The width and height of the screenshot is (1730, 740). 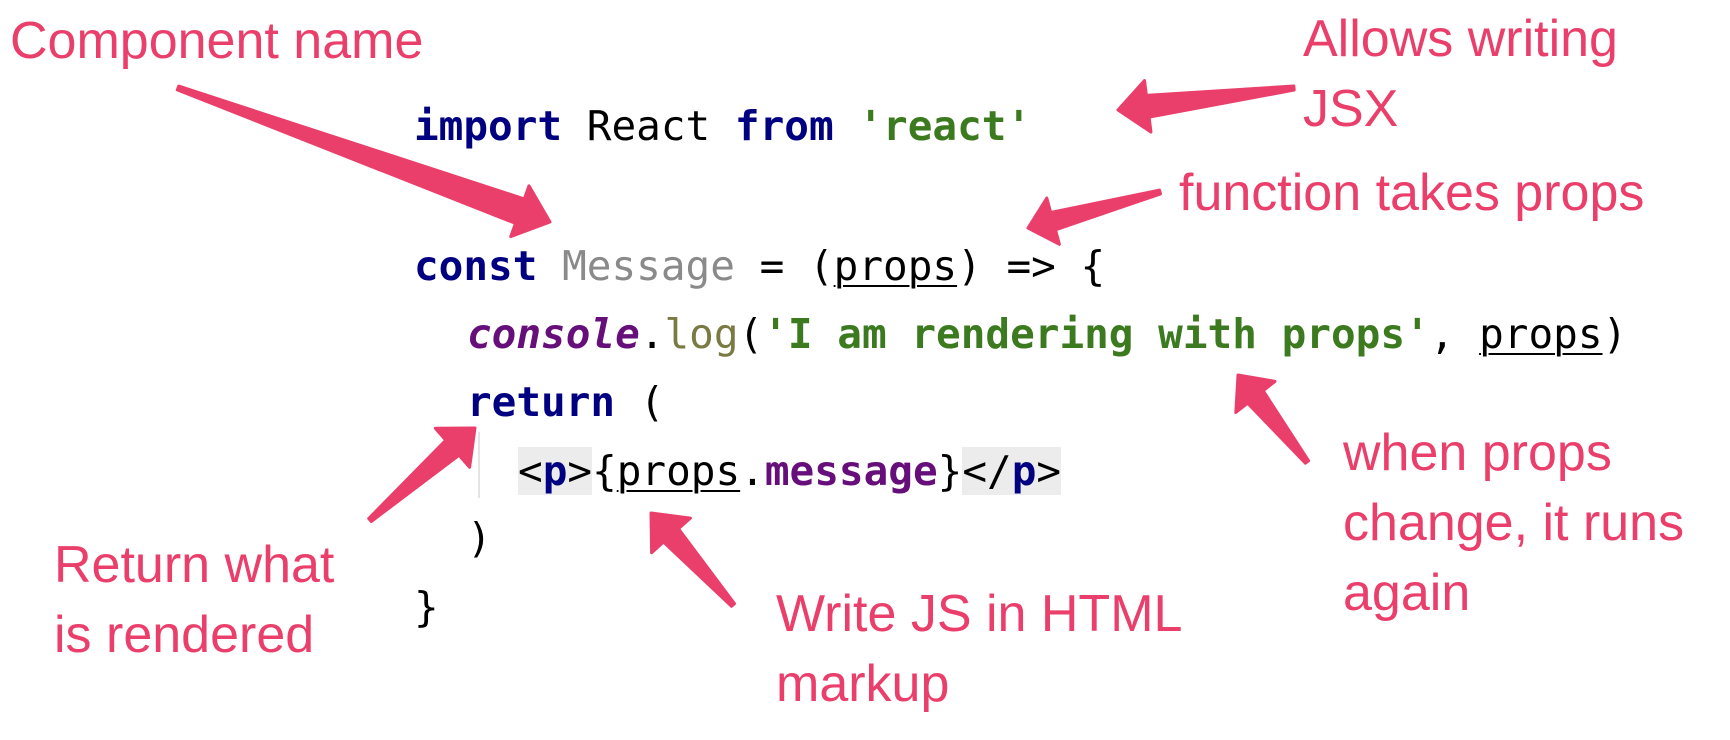 What do you see at coordinates (1351, 109) in the screenshot?
I see `annotation-line: JSX` at bounding box center [1351, 109].